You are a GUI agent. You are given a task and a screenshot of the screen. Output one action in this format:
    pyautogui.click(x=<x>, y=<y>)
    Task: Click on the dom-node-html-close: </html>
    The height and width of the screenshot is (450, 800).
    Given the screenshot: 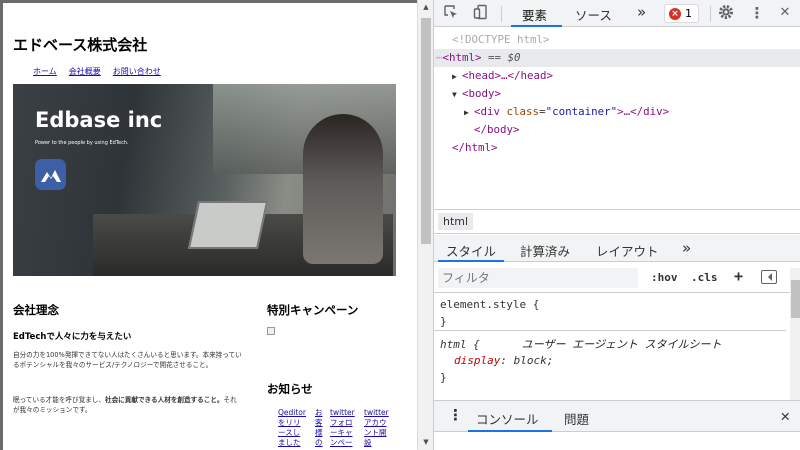 What is the action you would take?
    pyautogui.click(x=466, y=148)
    